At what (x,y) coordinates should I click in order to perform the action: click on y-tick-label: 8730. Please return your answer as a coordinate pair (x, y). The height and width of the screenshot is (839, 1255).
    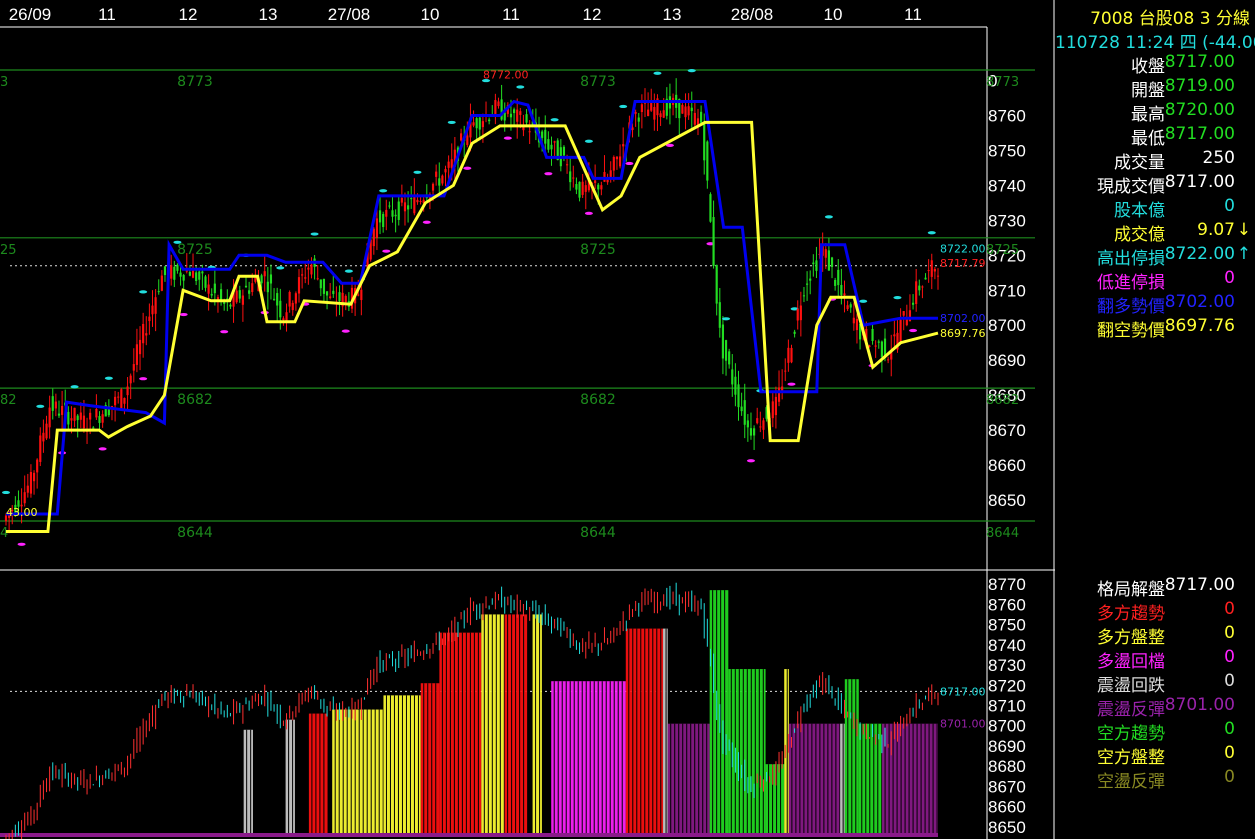
    Looking at the image, I should click on (1007, 220).